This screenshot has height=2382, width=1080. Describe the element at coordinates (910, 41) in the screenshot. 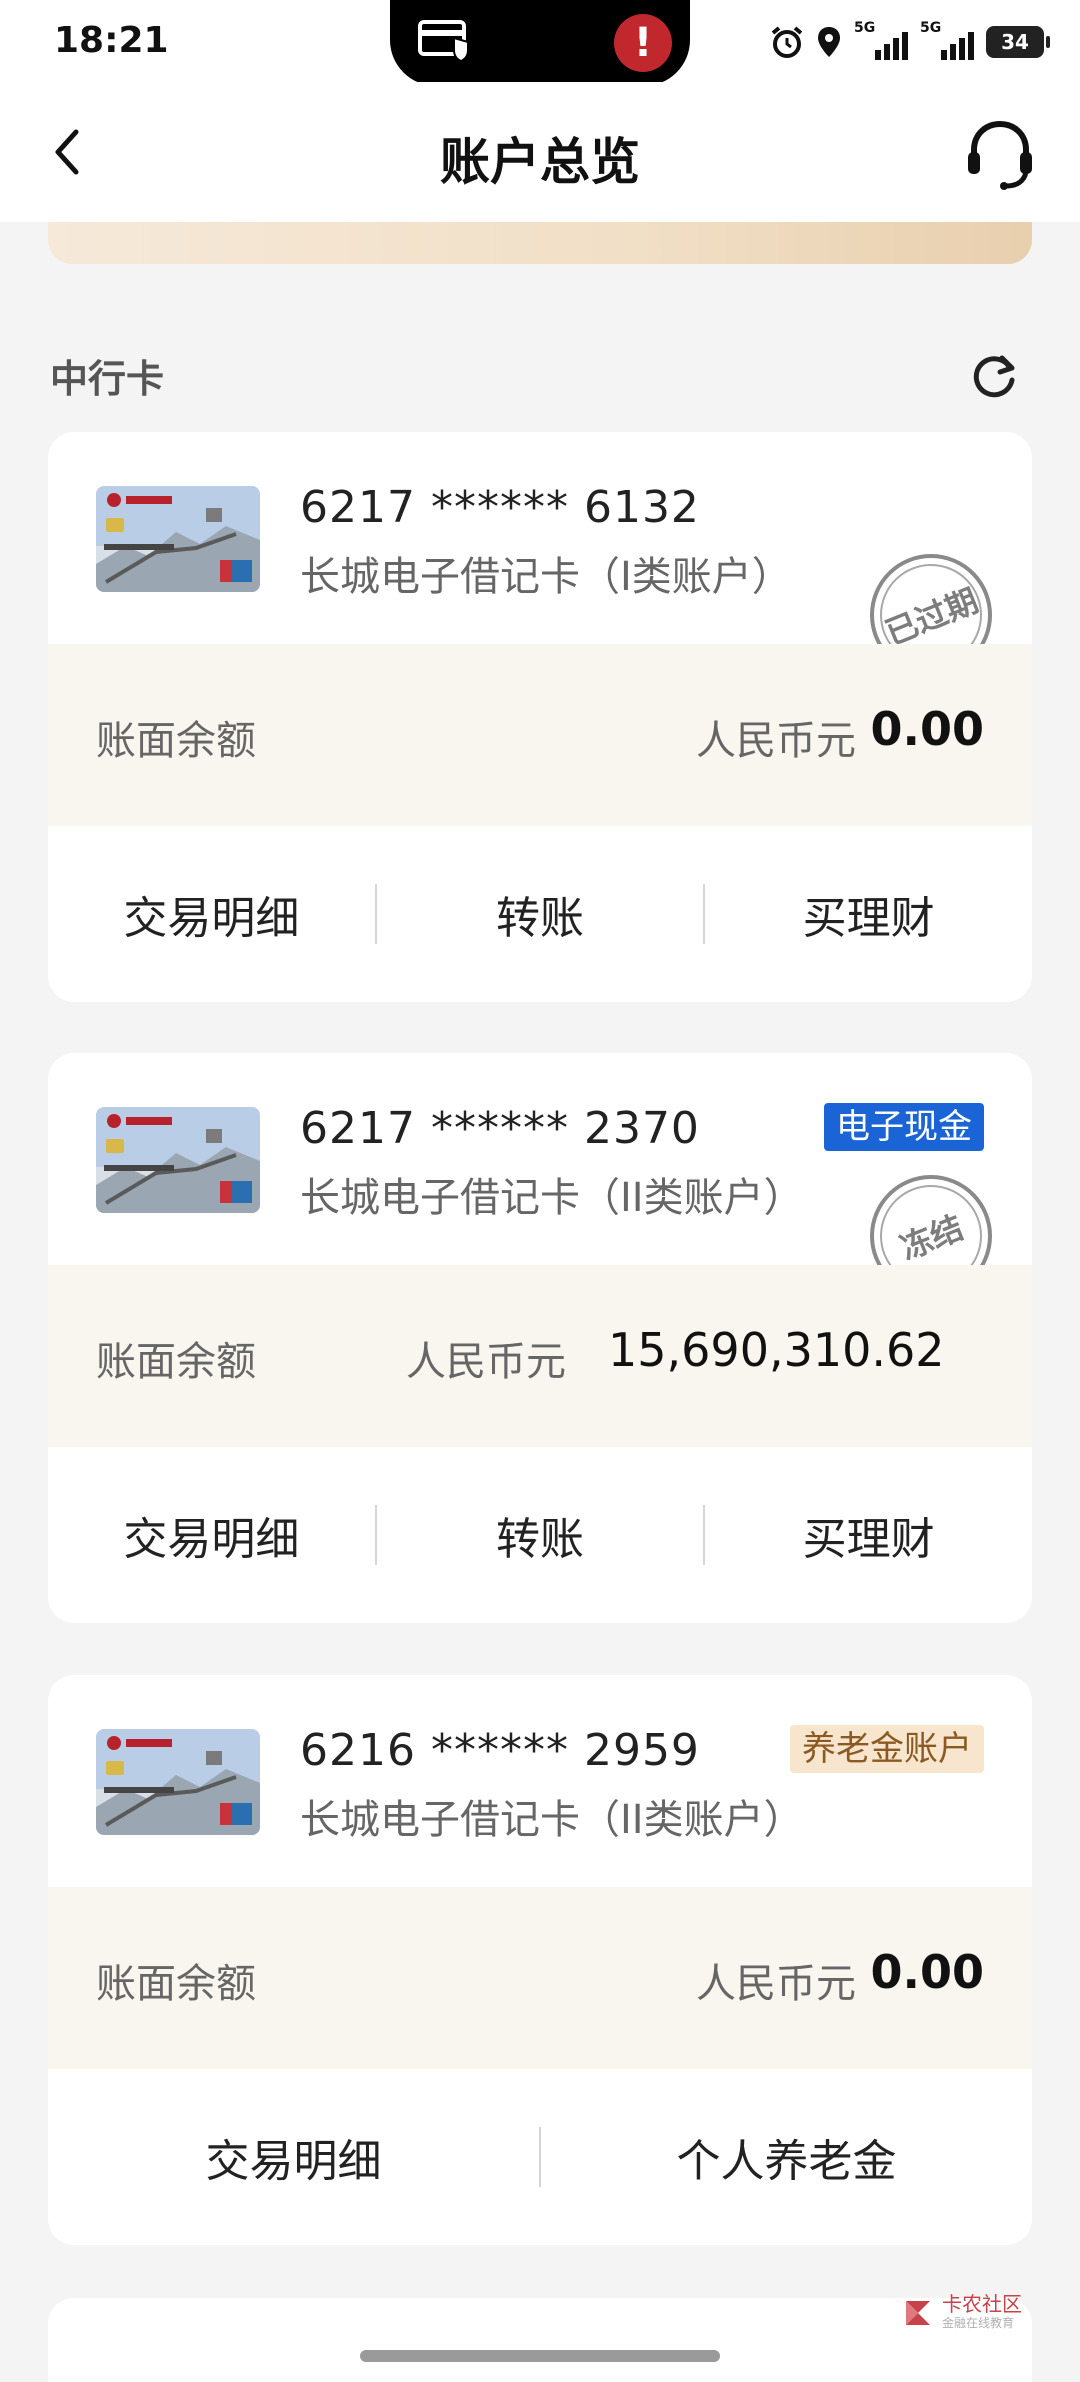

I see `status-icons: 5G 5G 34` at that location.